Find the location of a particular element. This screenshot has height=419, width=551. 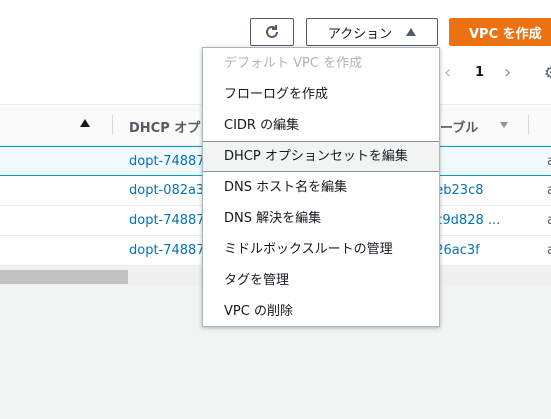

scrollbar-thumb is located at coordinates (64, 277).